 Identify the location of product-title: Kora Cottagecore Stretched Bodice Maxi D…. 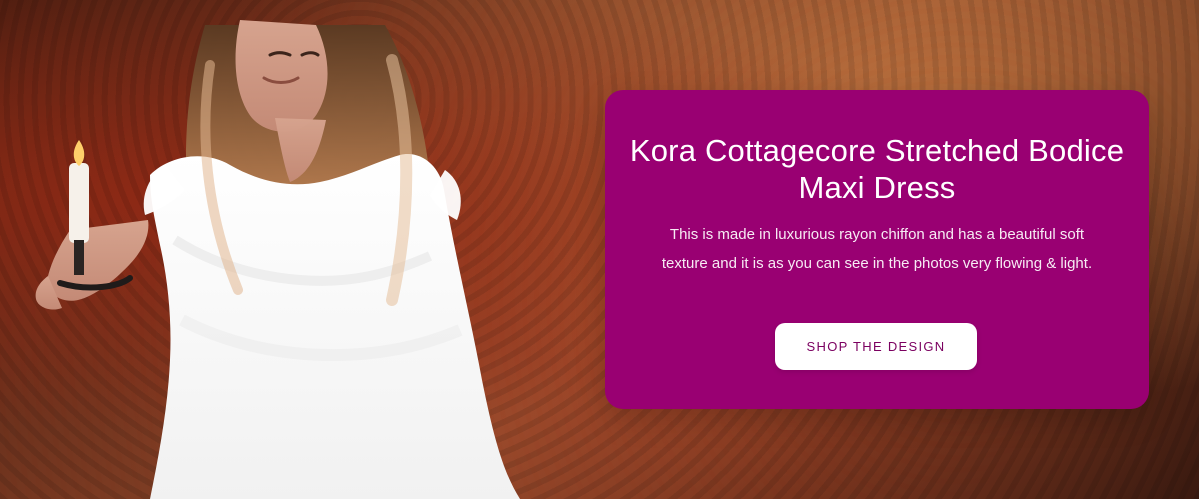
(877, 169).